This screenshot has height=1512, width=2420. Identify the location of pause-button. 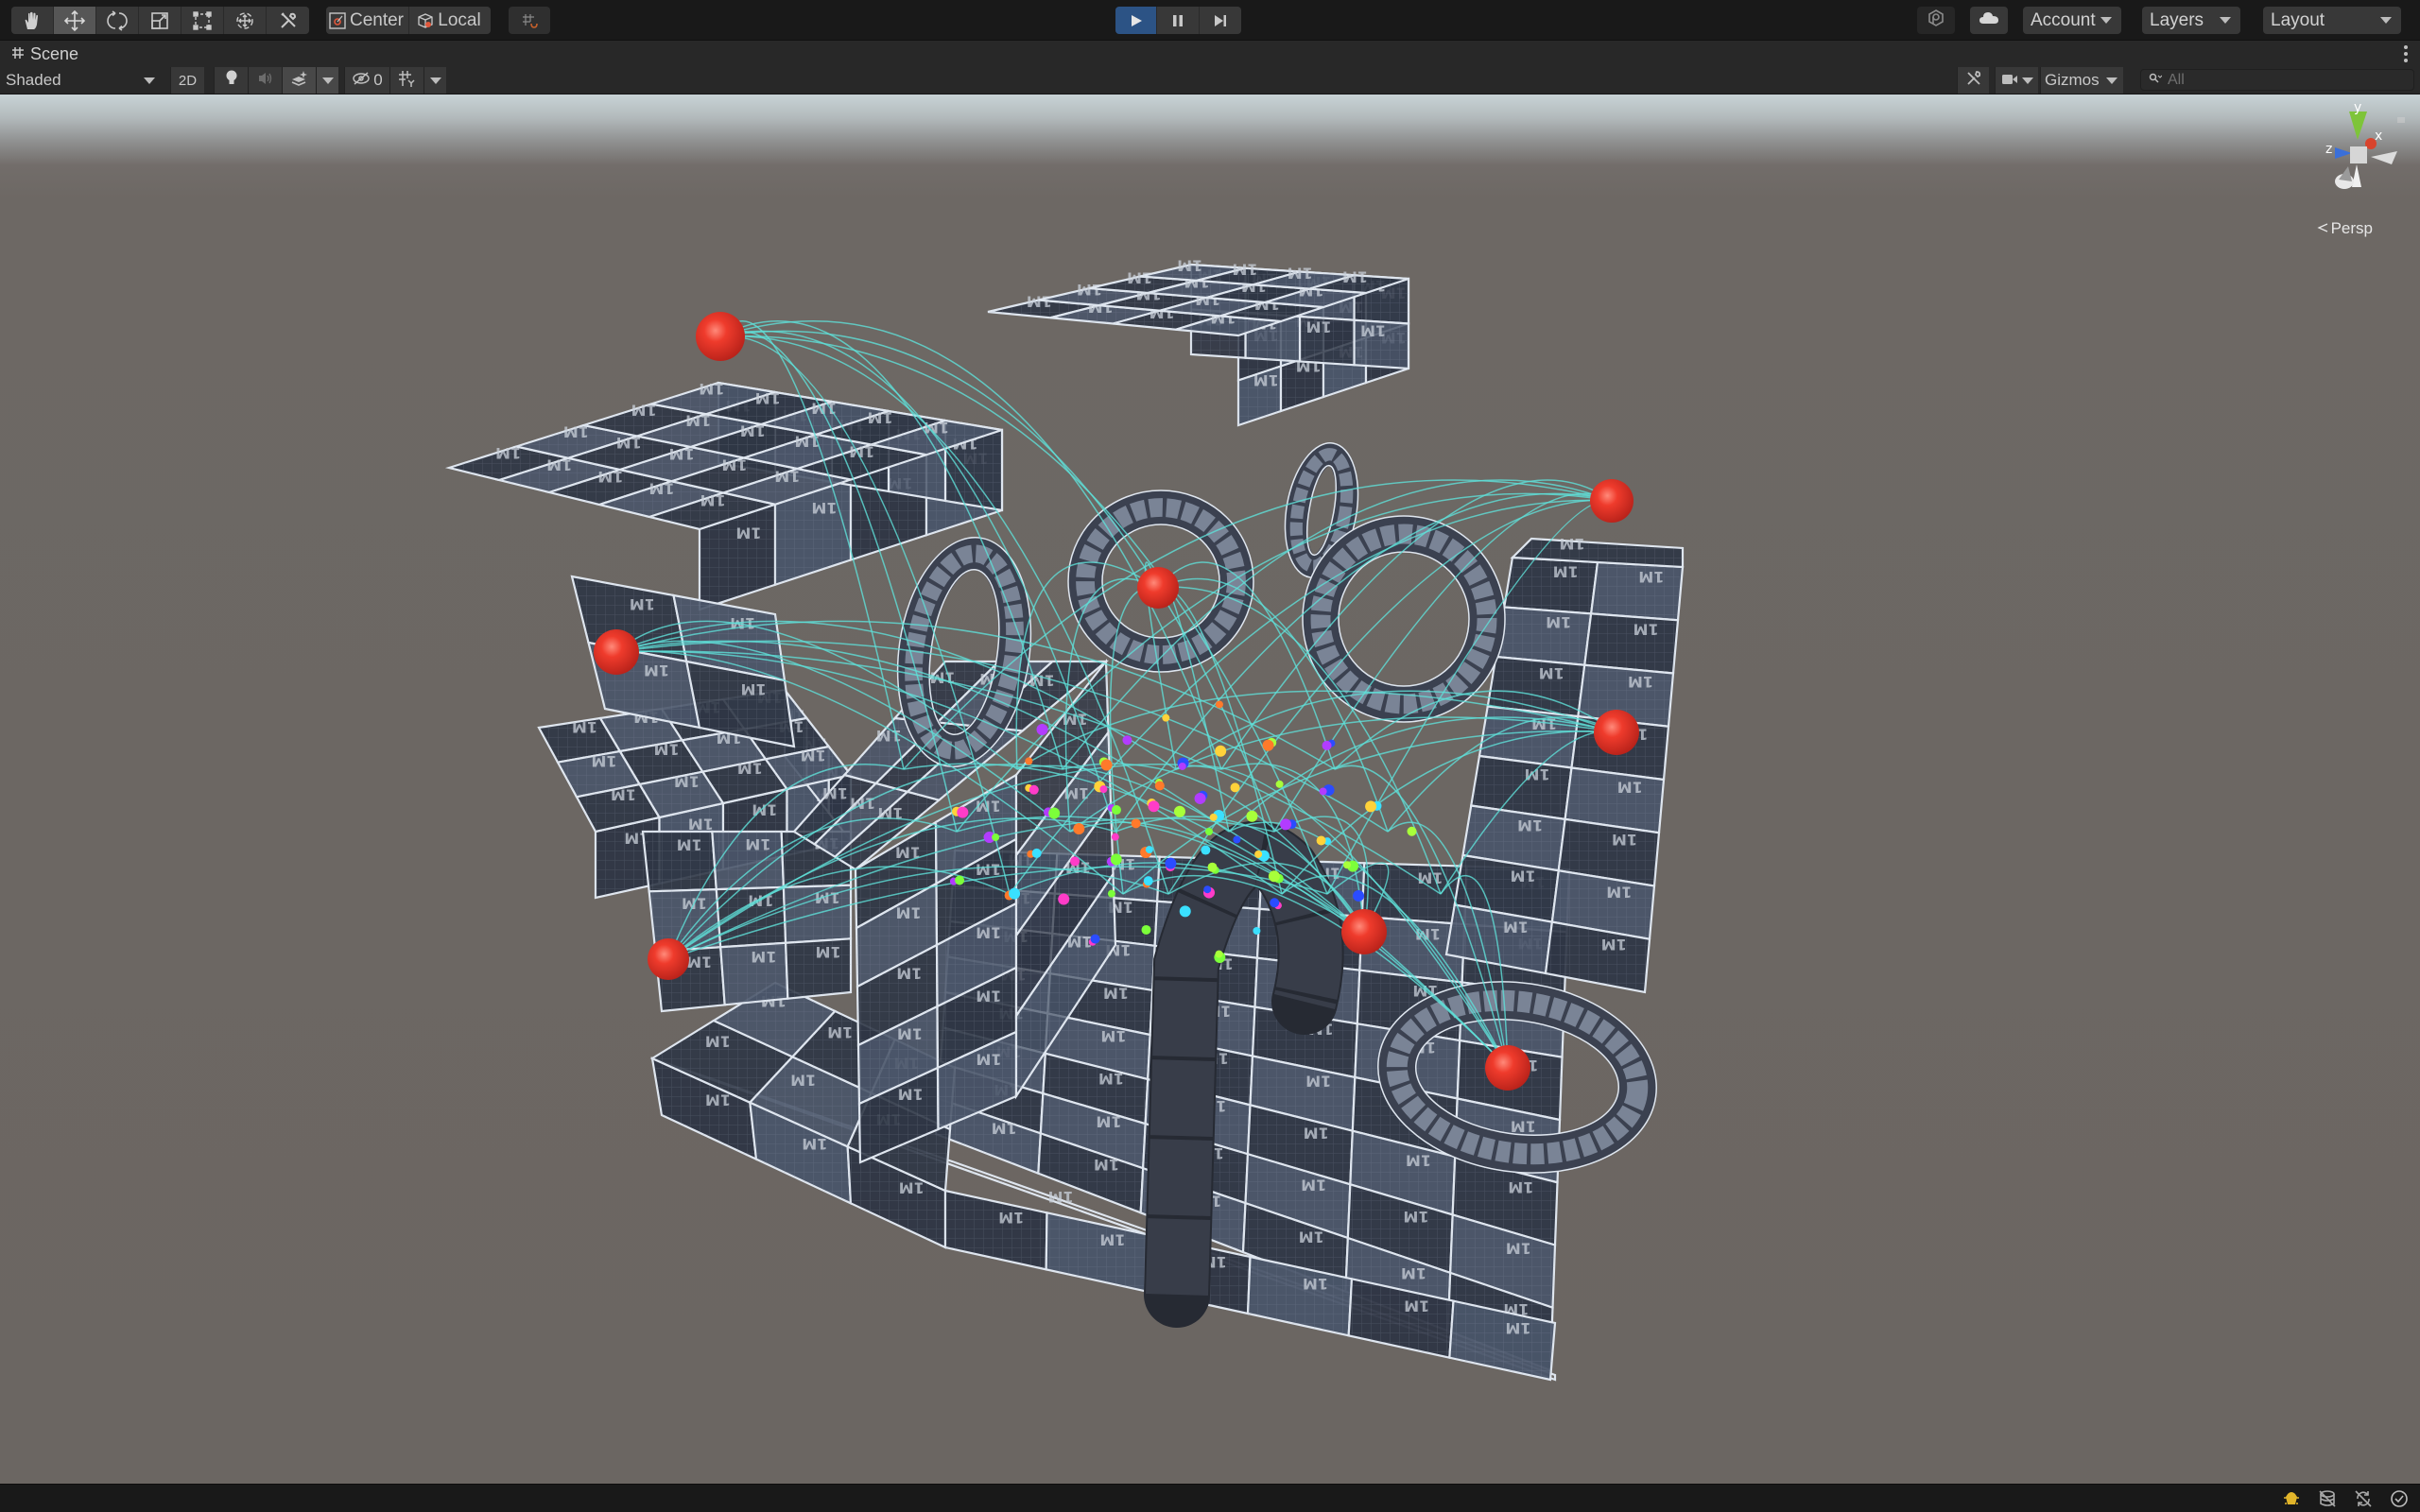
(1178, 20).